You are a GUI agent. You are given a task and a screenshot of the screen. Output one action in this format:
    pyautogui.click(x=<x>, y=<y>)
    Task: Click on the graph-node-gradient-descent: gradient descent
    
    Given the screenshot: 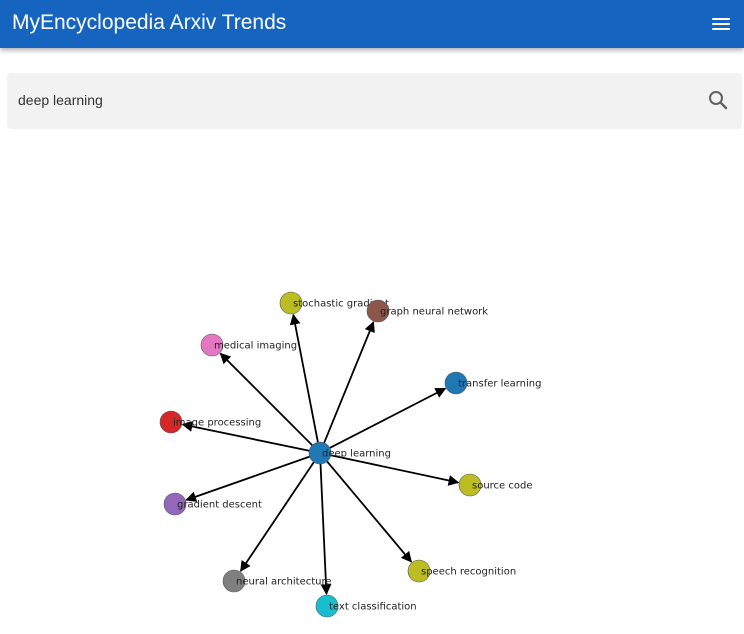 What is the action you would take?
    pyautogui.click(x=212, y=504)
    